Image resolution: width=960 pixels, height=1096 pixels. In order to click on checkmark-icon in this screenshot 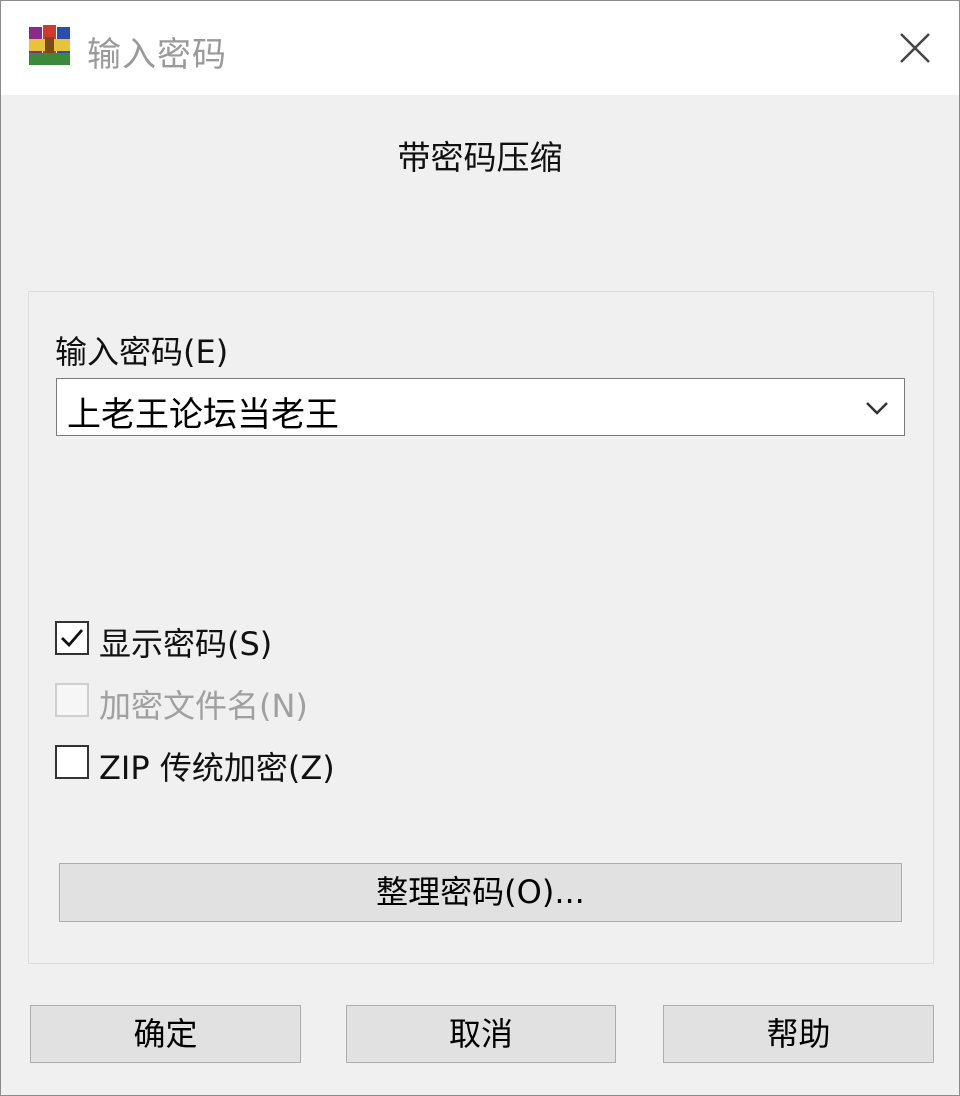, I will do `click(72, 638)`.